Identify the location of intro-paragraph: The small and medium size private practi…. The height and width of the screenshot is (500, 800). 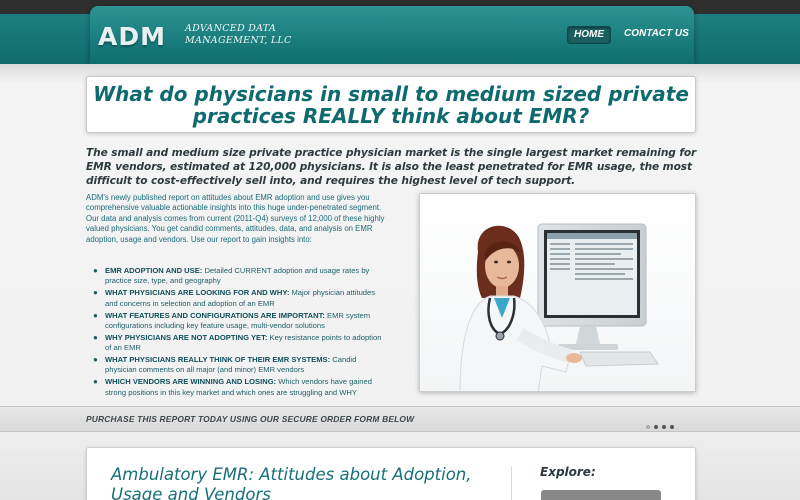
(391, 167).